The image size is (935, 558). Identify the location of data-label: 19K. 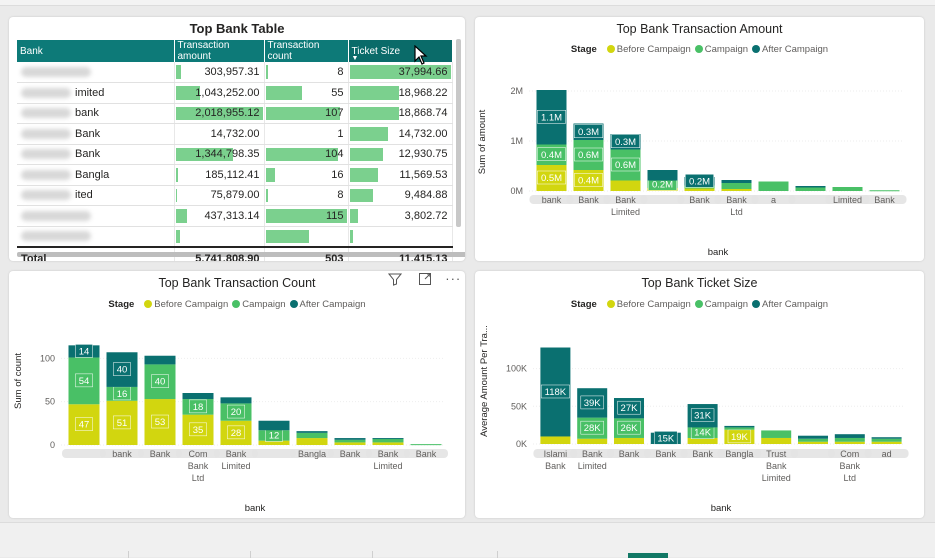
(740, 437).